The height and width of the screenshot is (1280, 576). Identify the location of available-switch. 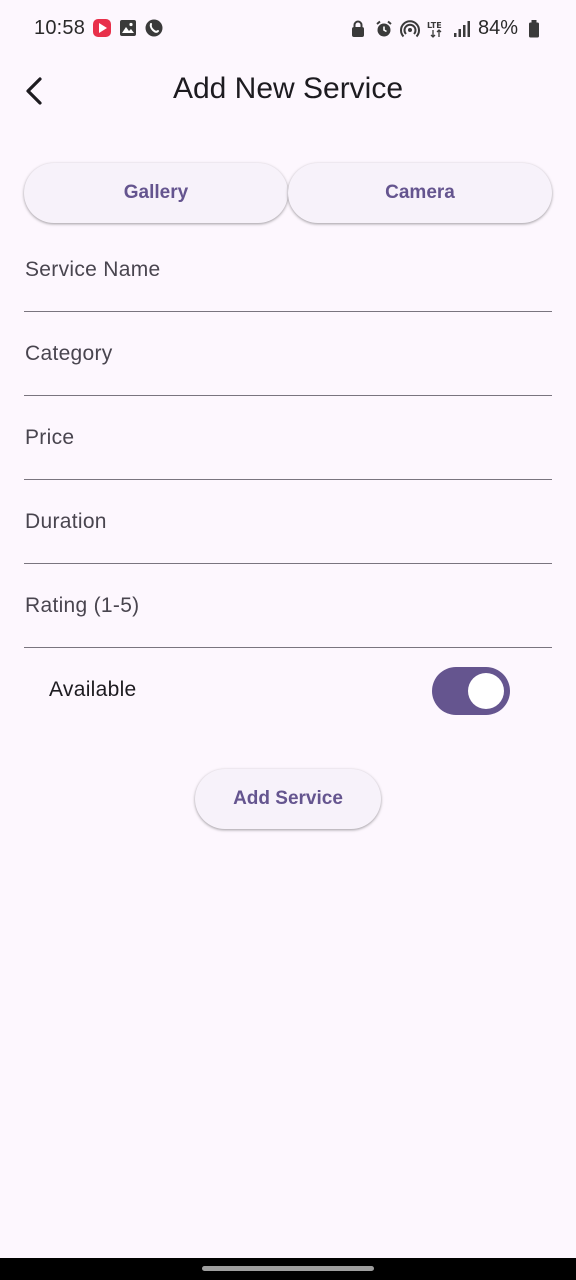
(471, 691).